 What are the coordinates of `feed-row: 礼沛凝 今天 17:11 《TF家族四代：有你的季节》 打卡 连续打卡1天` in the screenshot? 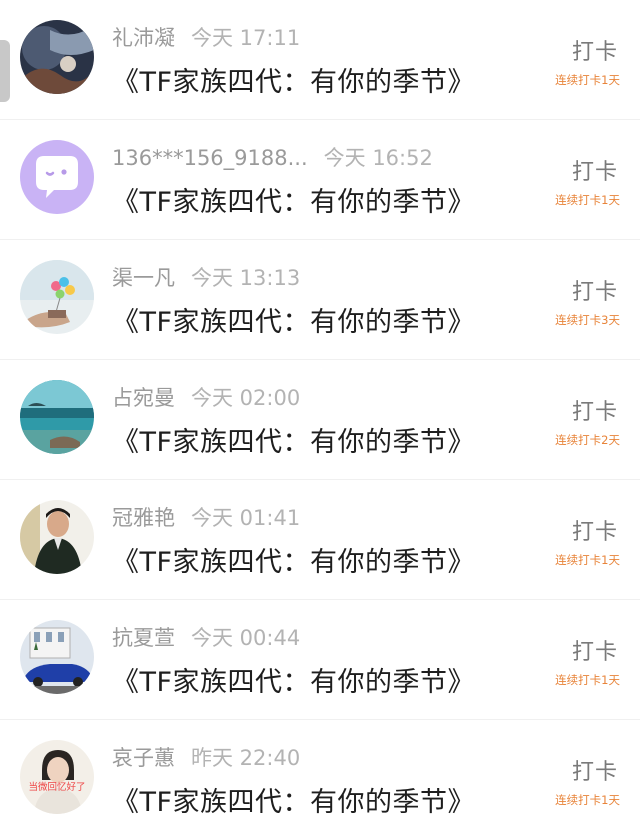 It's located at (320, 60).